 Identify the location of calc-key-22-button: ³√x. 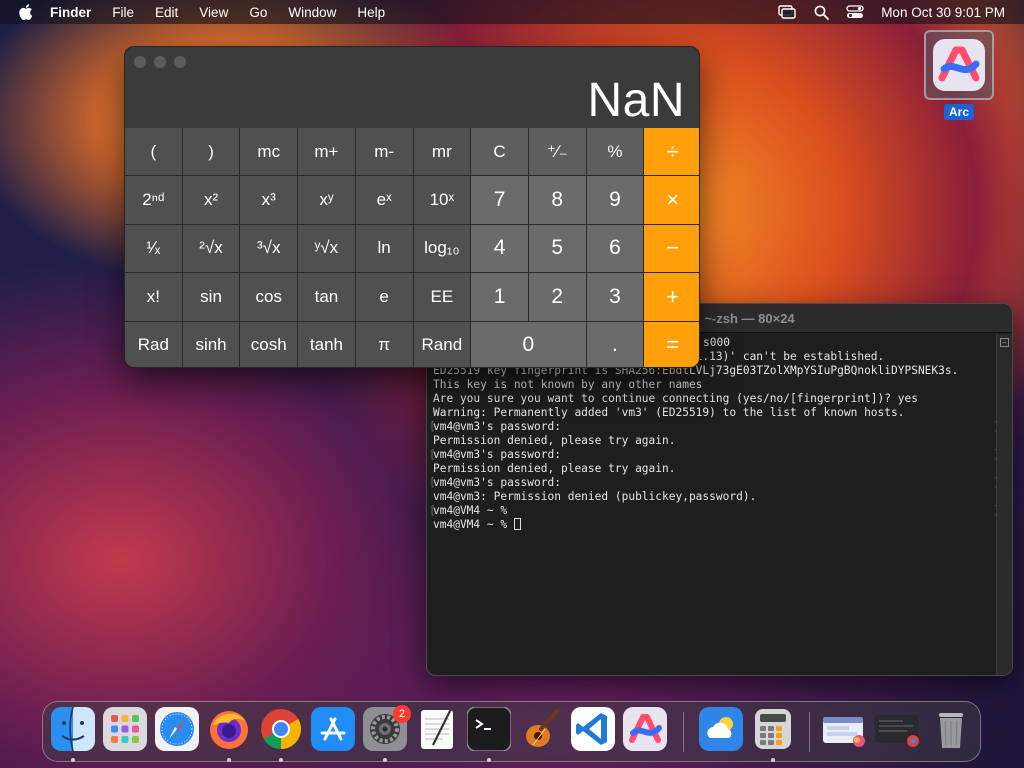
(269, 248).